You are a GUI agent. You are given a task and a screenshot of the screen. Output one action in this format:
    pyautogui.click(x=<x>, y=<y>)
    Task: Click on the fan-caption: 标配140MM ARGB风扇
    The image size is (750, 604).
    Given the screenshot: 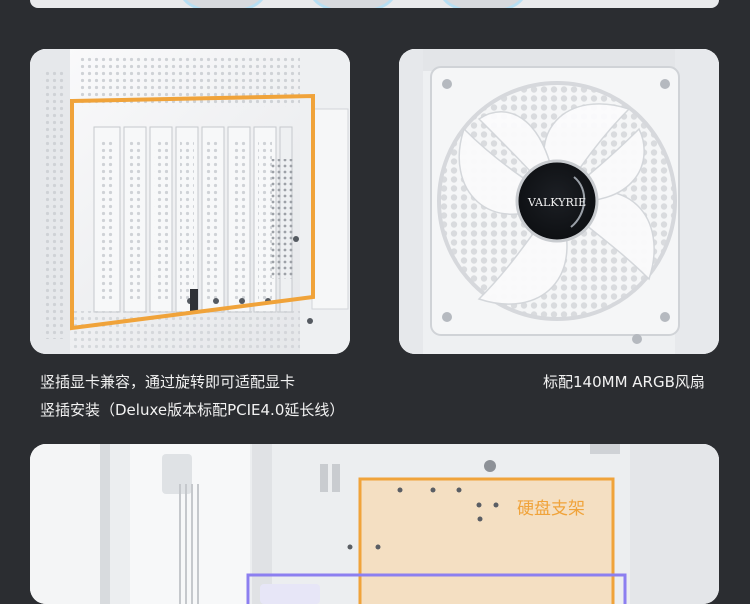 What is the action you would take?
    pyautogui.click(x=624, y=382)
    